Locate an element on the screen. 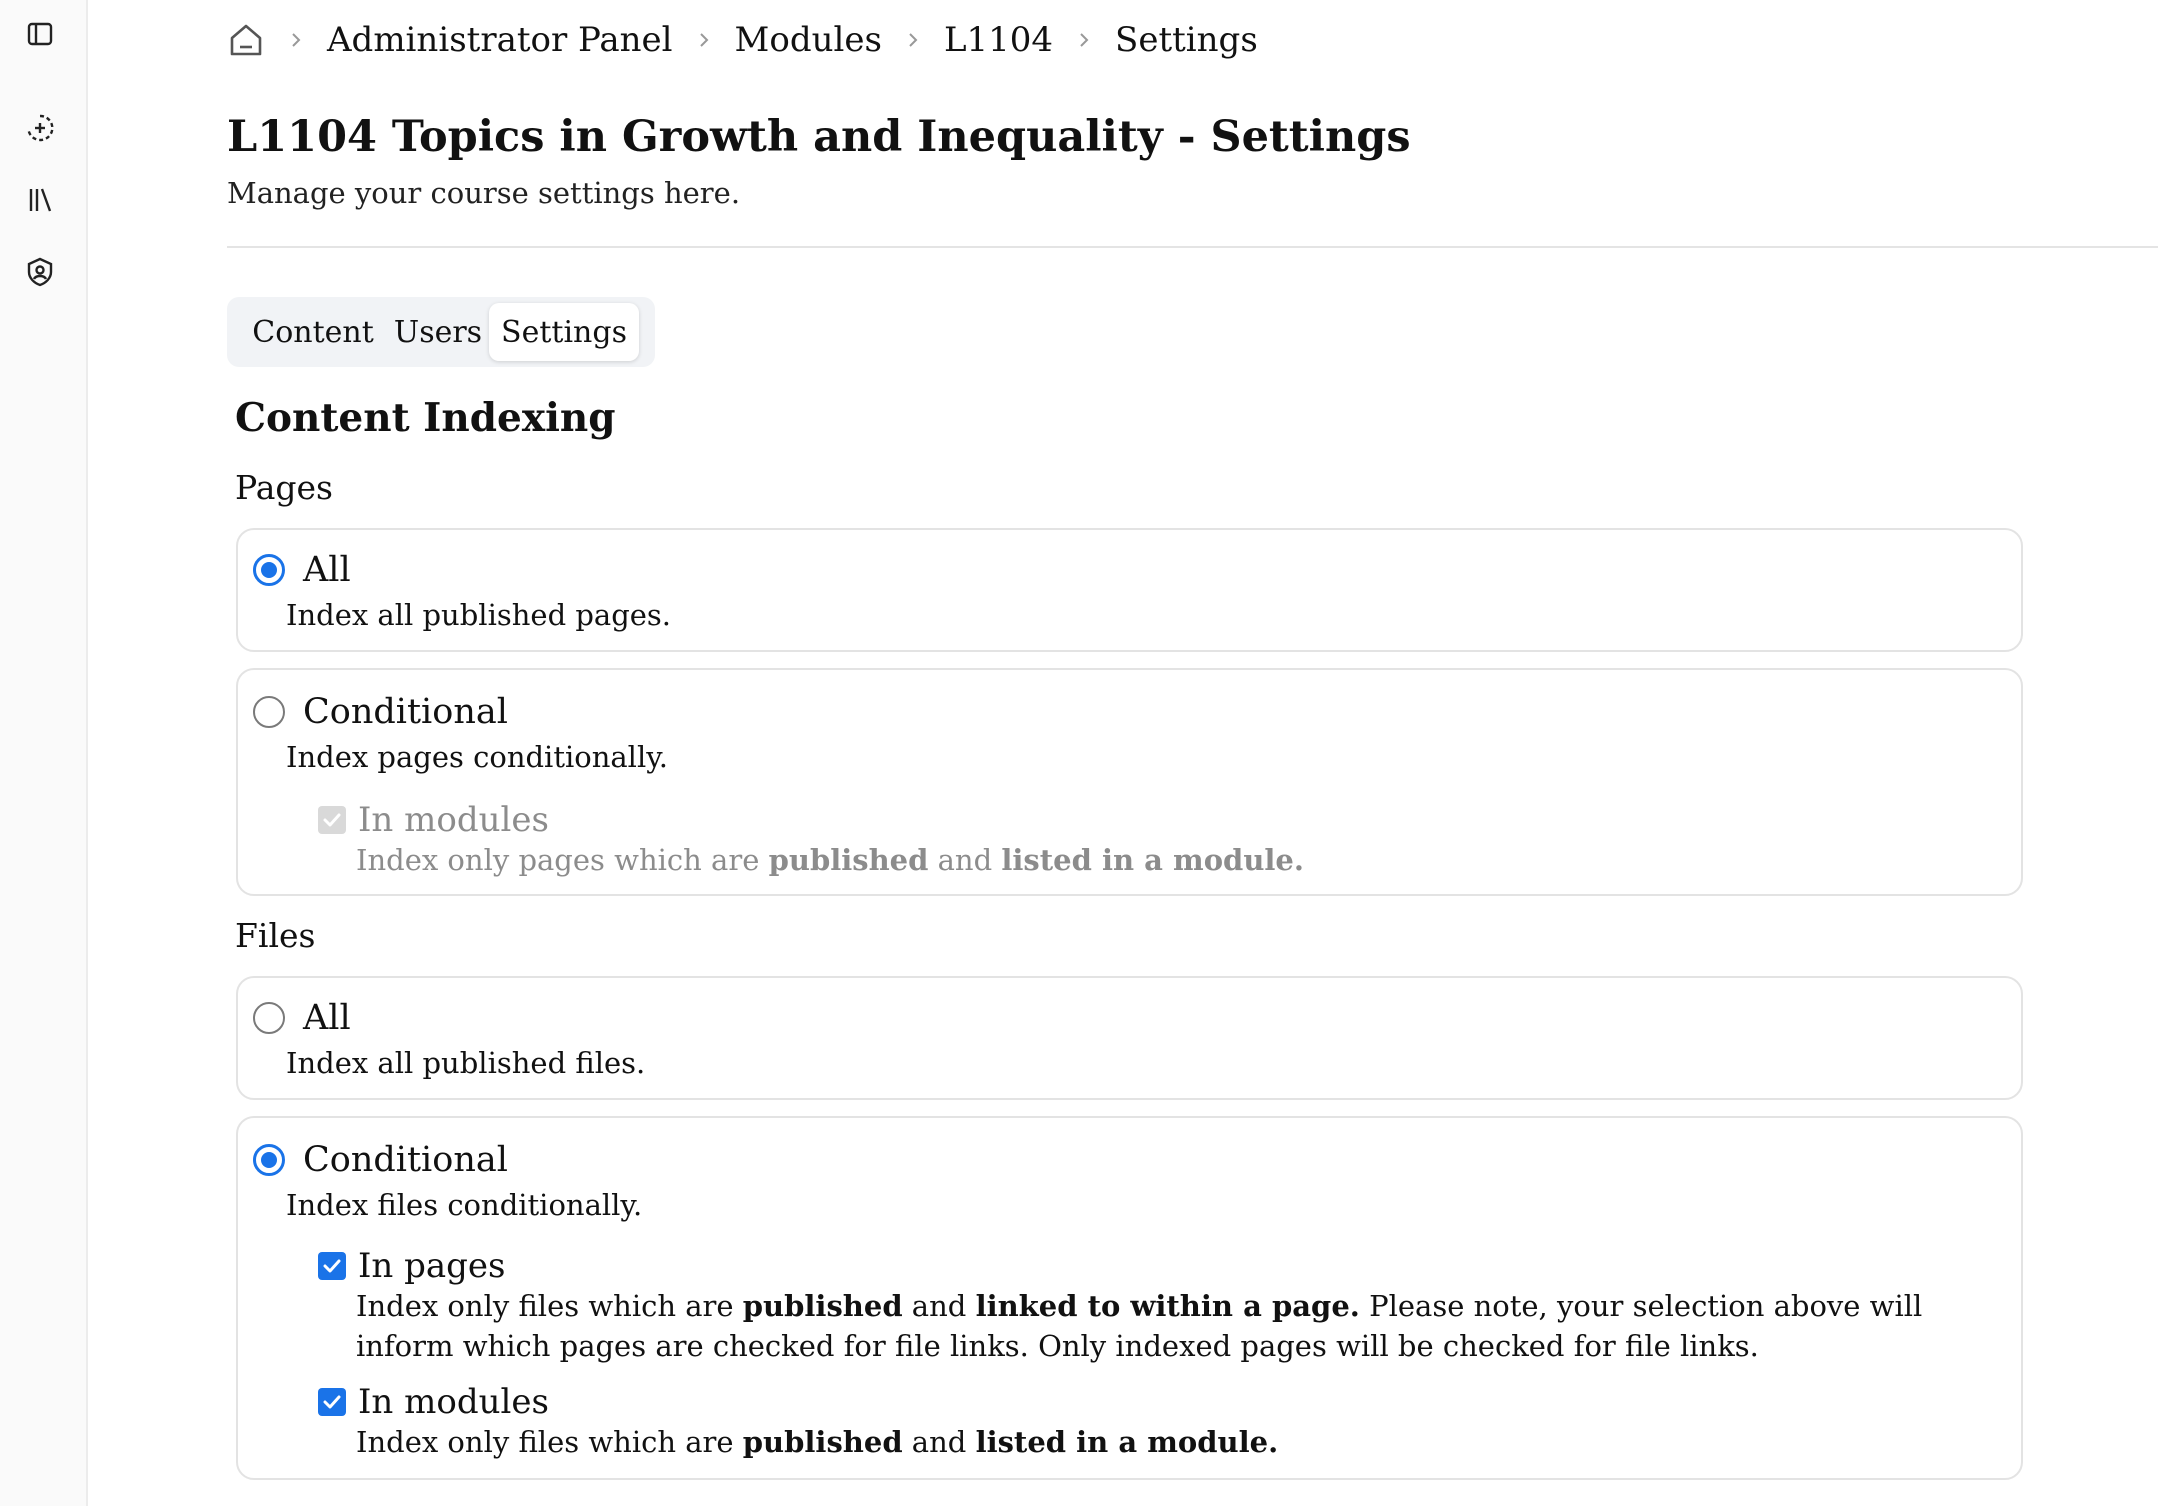 Image resolution: width=2158 pixels, height=1506 pixels. tab-content: Content is located at coordinates (313, 332).